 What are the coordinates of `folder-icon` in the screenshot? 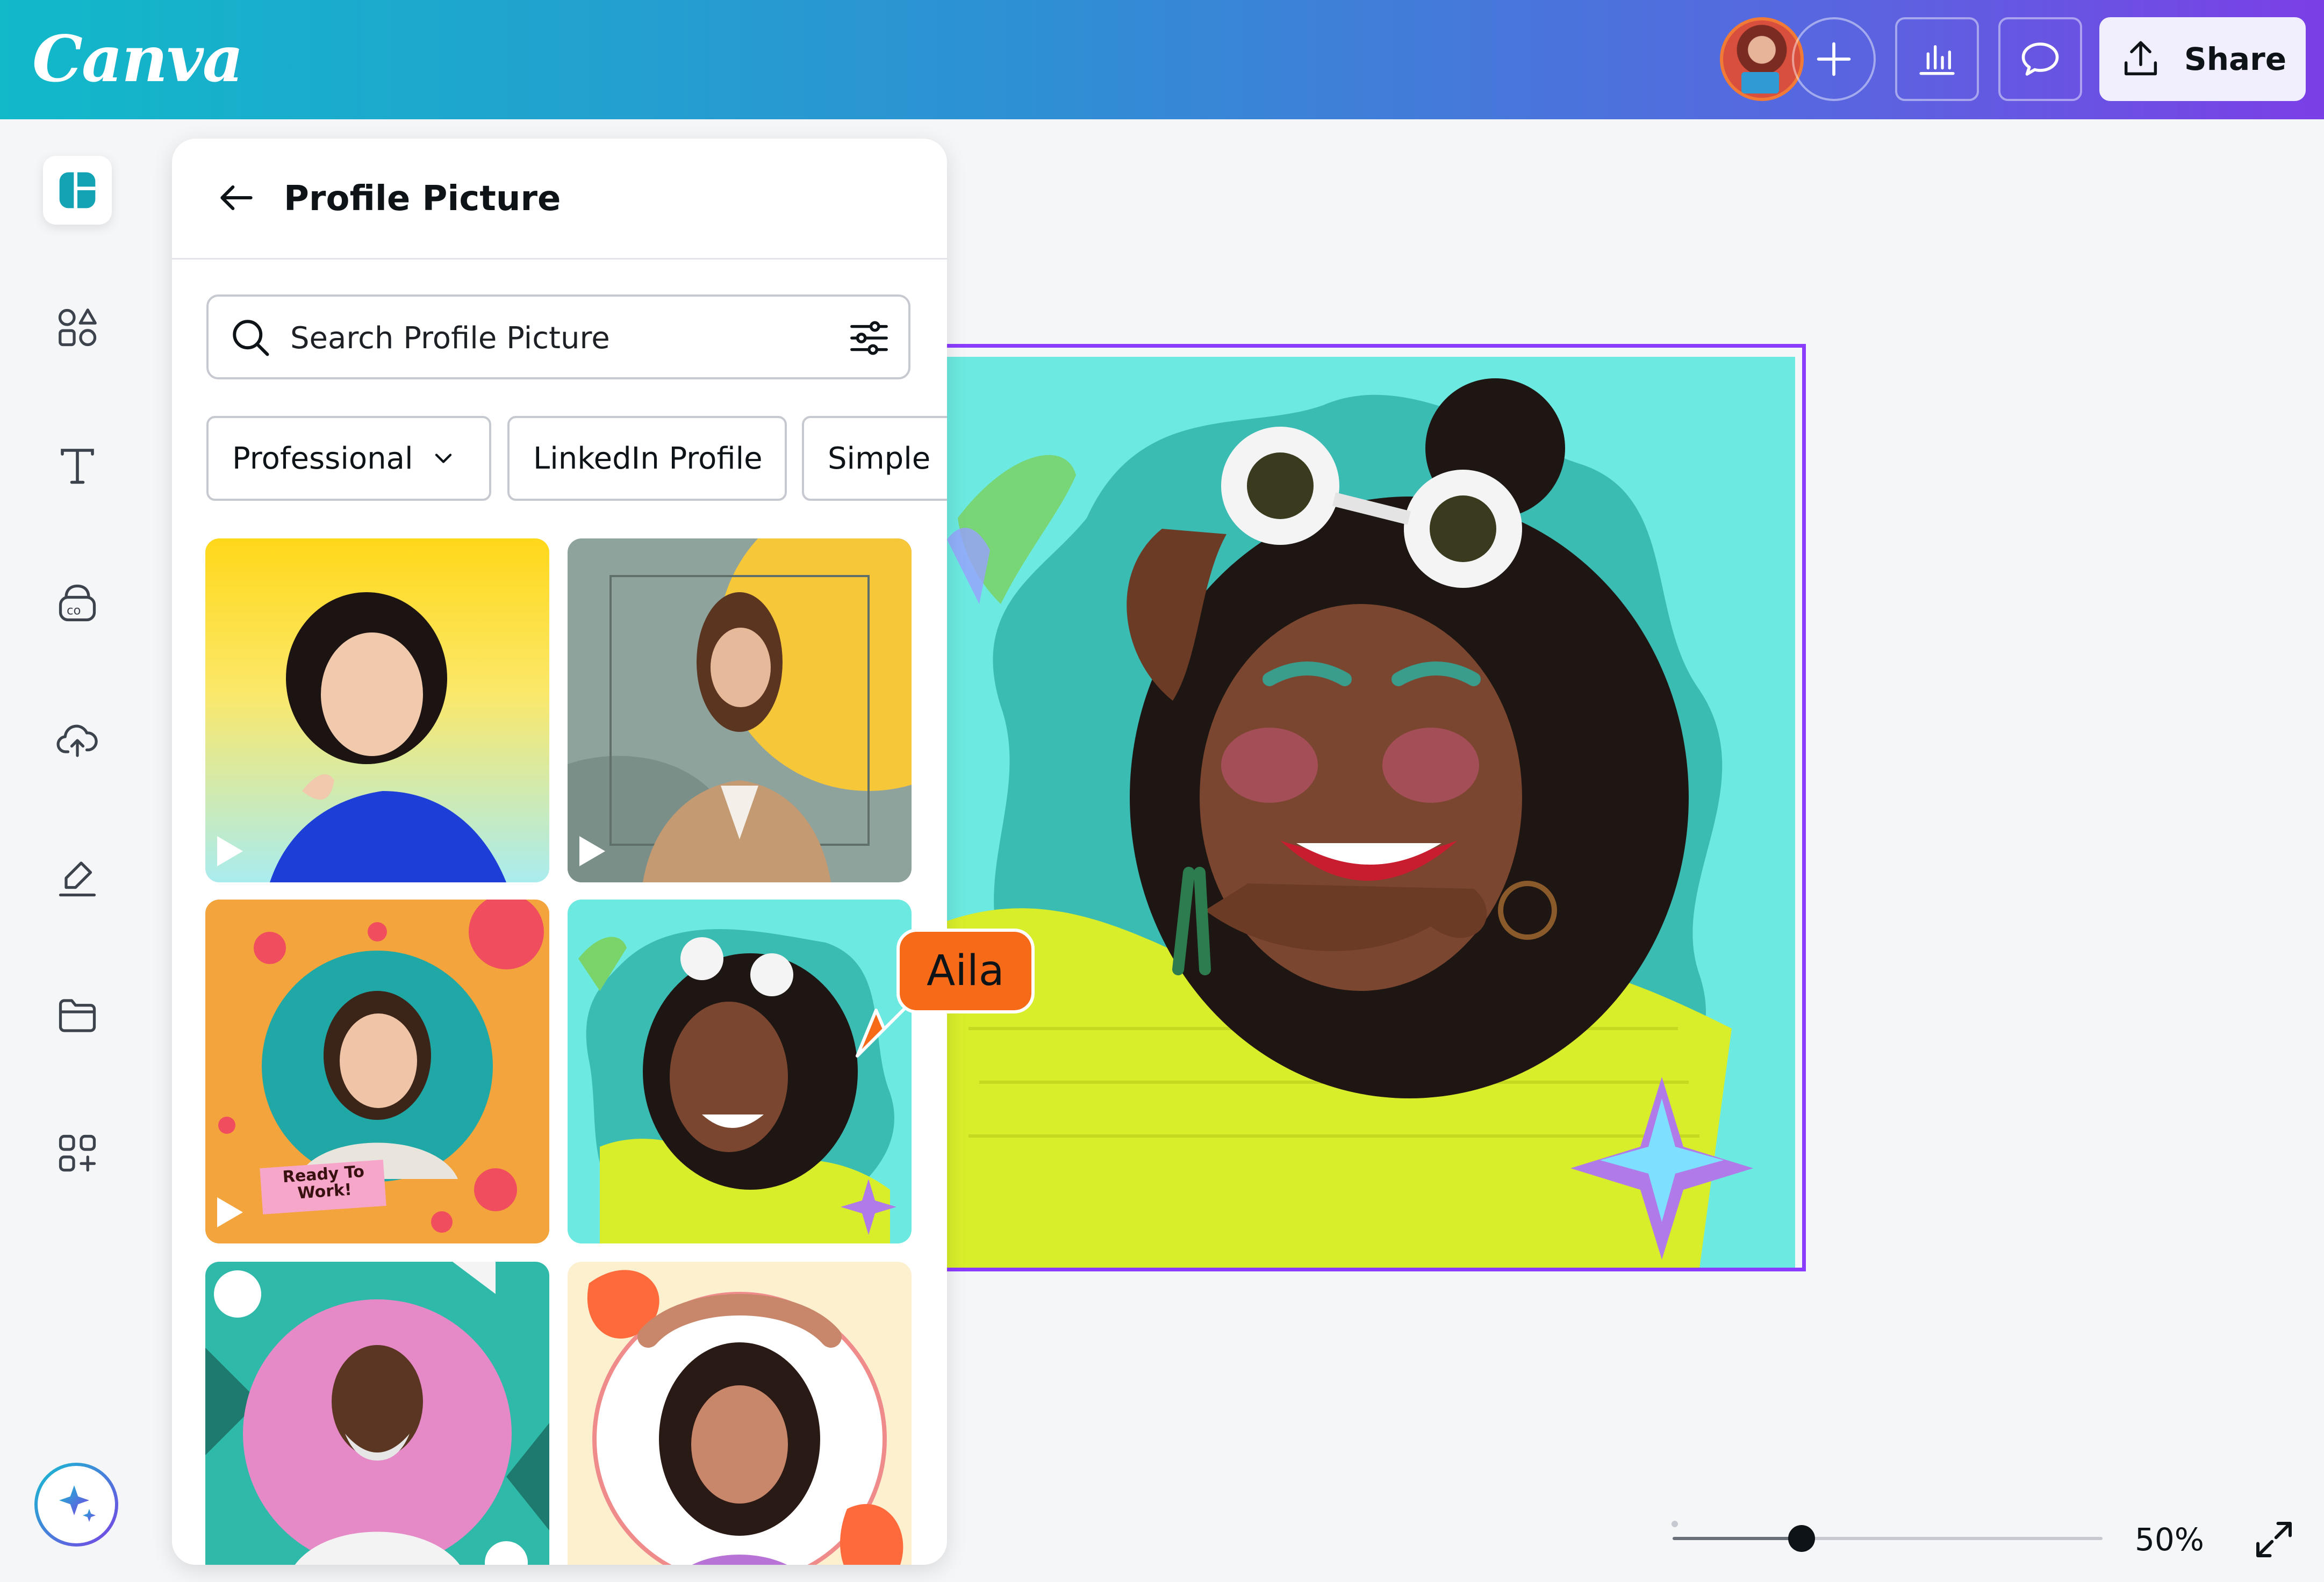 It's located at (77, 1015).